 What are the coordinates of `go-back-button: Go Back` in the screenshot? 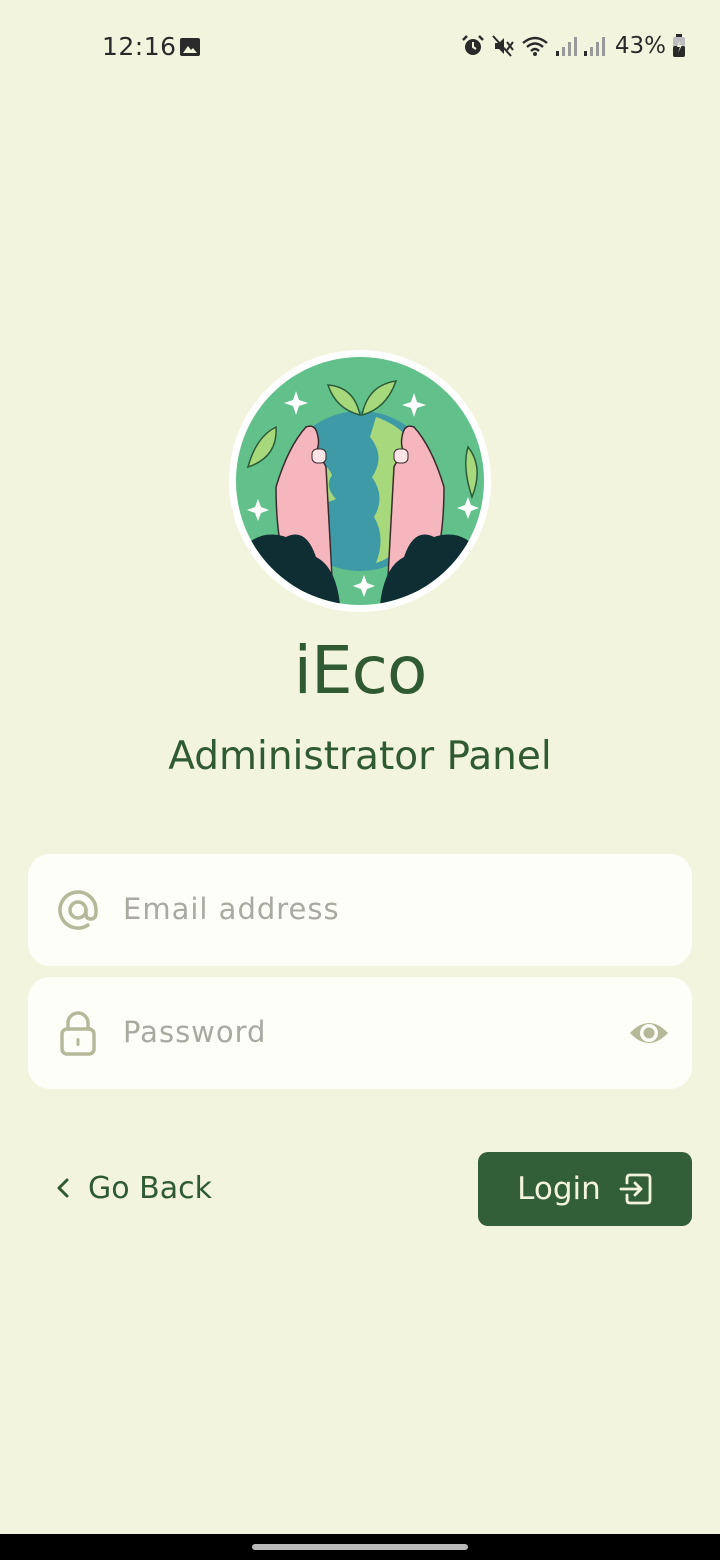 It's located at (134, 1188).